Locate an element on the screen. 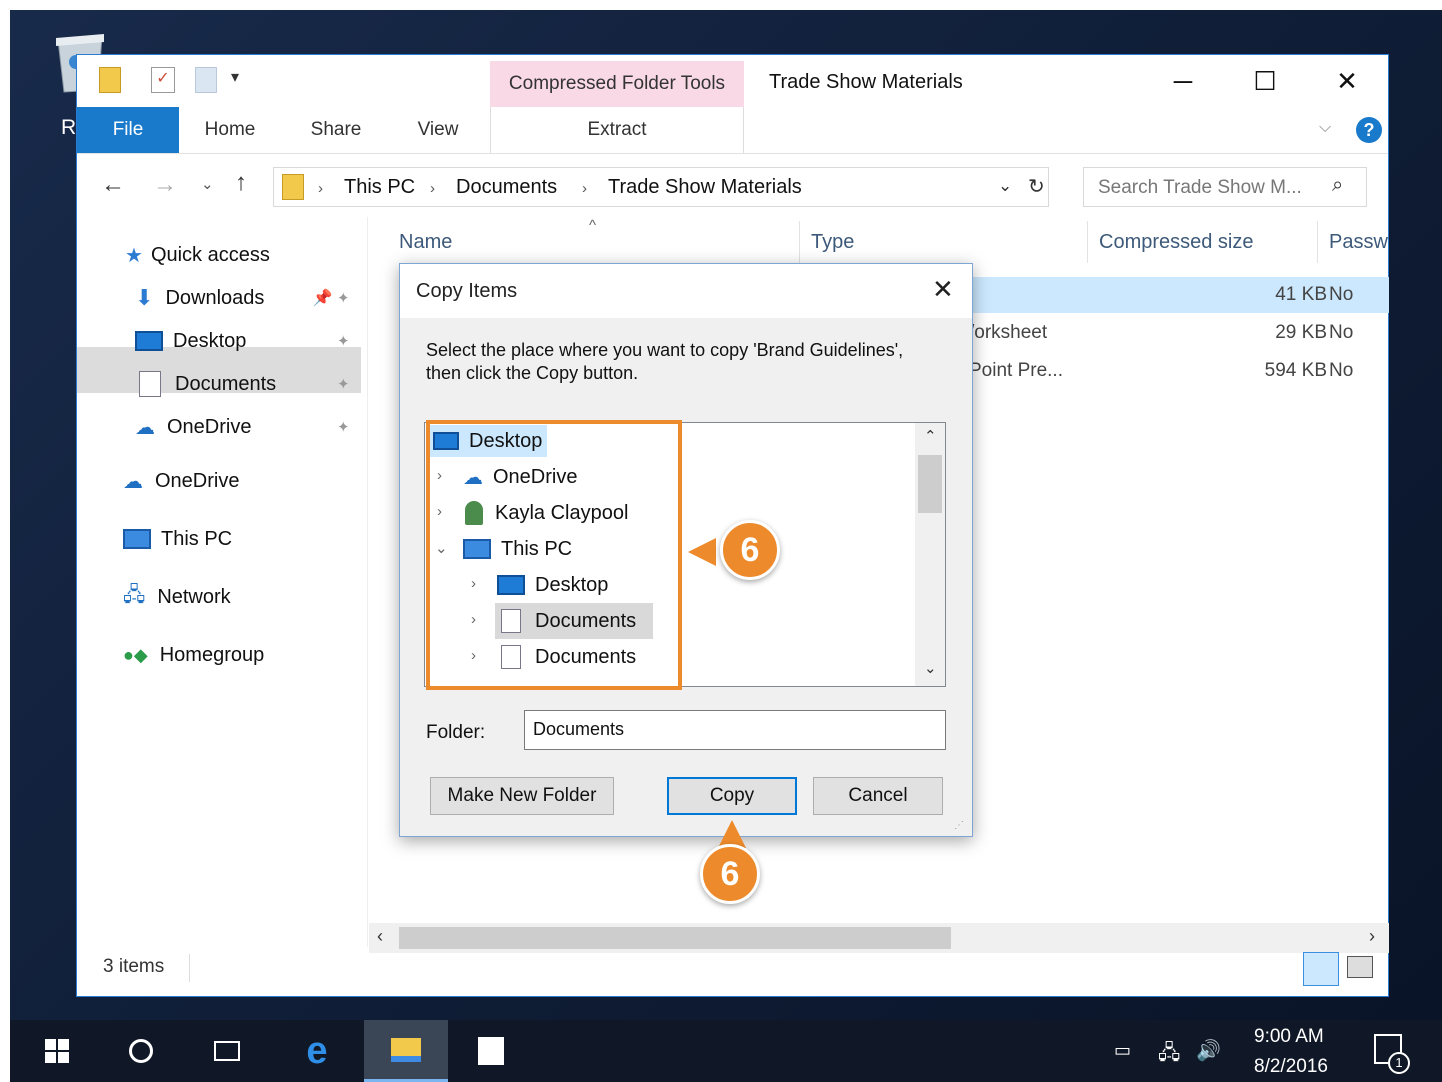 The image size is (1442, 1082). pin-icon: 📌 is located at coordinates (322, 298).